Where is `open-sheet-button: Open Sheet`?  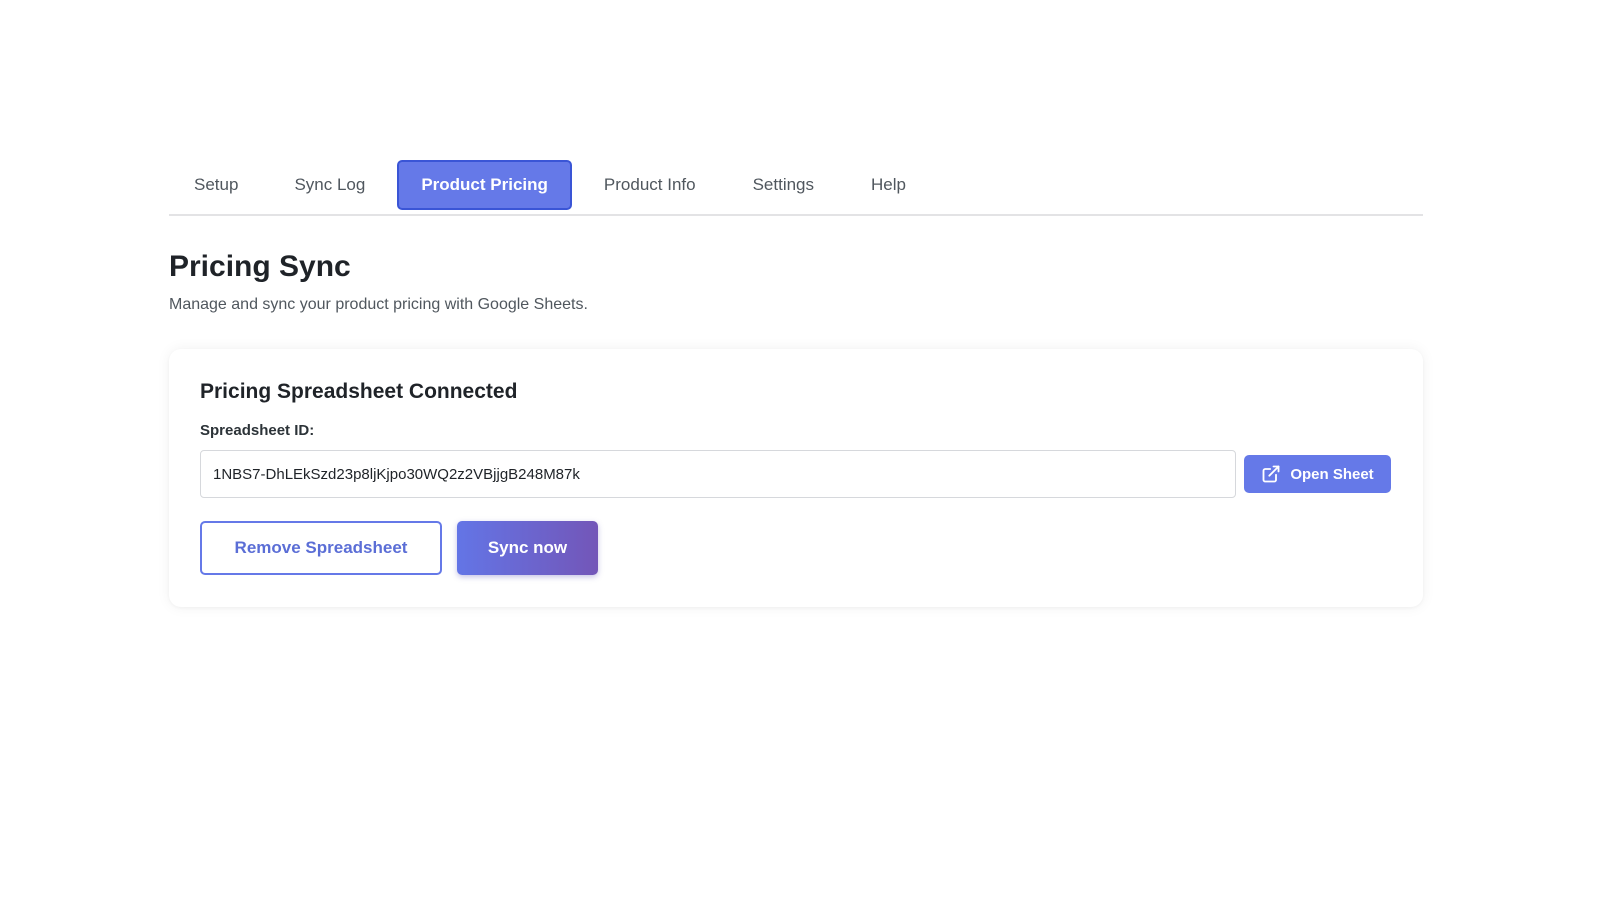
open-sheet-button: Open Sheet is located at coordinates (1317, 474).